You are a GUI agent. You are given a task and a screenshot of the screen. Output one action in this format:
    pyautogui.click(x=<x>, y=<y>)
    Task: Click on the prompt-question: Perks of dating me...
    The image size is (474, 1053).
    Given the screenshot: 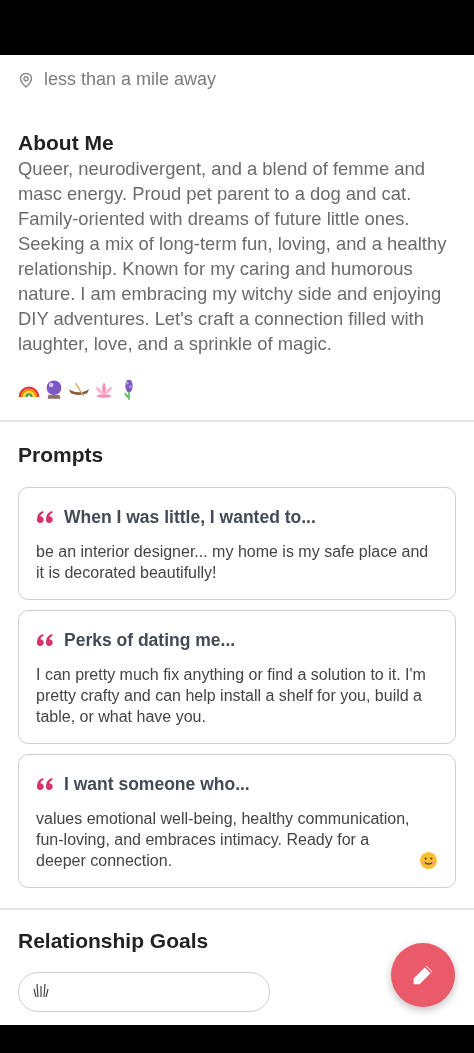 What is the action you would take?
    pyautogui.click(x=150, y=640)
    